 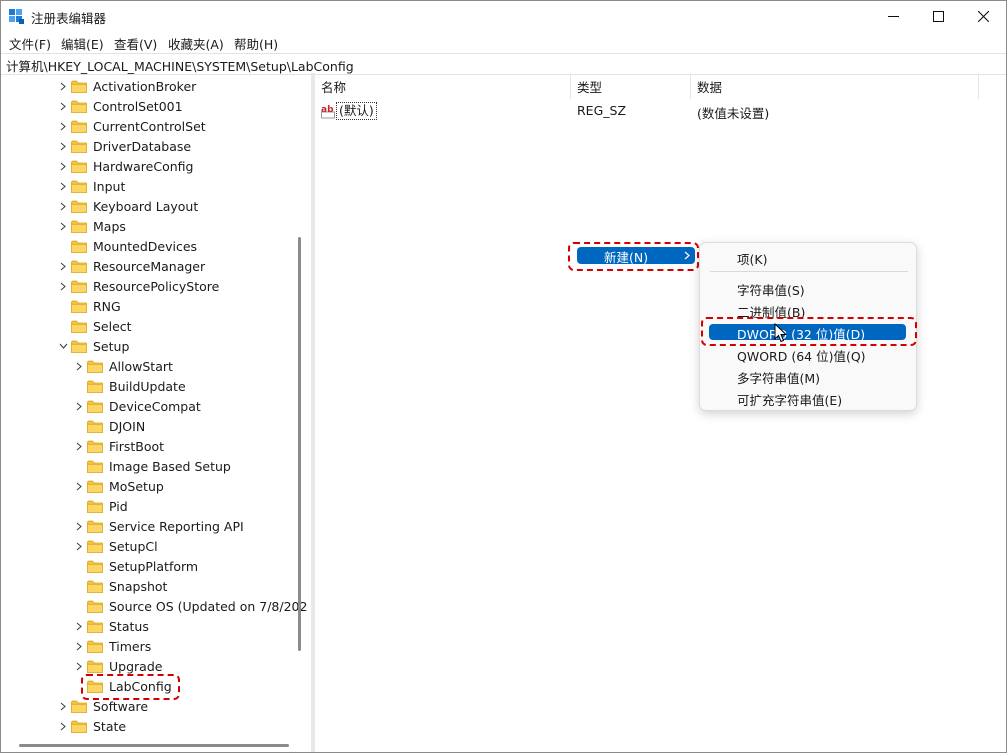 I want to click on close-icon, so click(x=983, y=16).